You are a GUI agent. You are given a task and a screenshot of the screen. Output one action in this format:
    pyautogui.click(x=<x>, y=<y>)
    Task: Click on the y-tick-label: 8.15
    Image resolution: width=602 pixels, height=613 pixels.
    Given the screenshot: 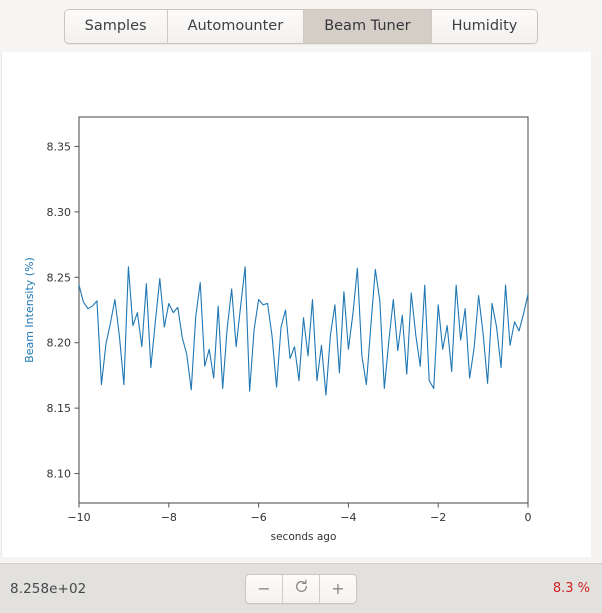 What is the action you would take?
    pyautogui.click(x=59, y=408)
    